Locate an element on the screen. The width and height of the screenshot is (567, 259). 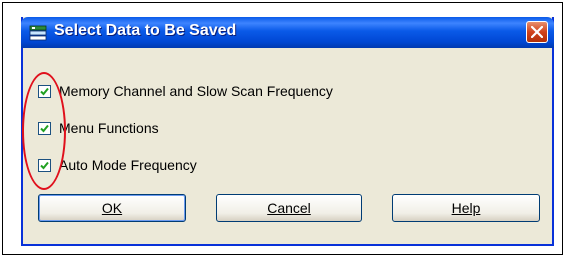
ok-button: OK is located at coordinates (112, 208).